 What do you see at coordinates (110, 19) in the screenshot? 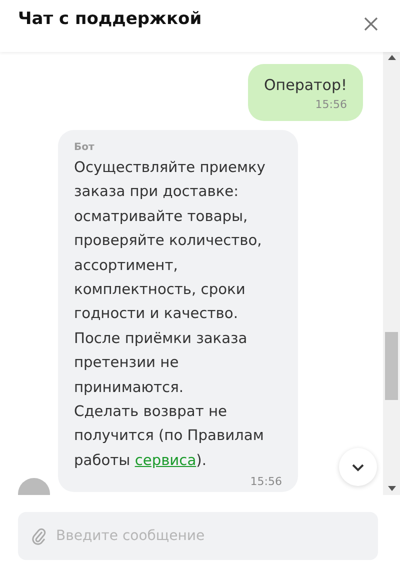
I see `chat-title: Чат с поддержкой` at bounding box center [110, 19].